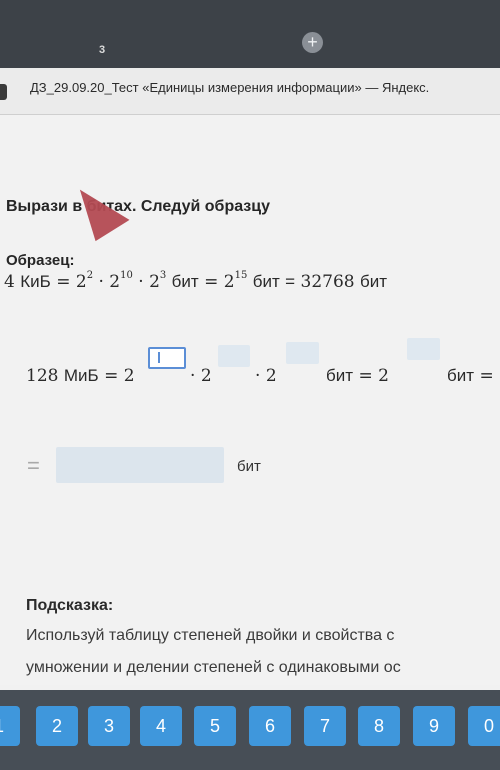 Image resolution: width=500 pixels, height=770 pixels. Describe the element at coordinates (40, 260) in the screenshot. I see `sample-label: Образец:` at that location.